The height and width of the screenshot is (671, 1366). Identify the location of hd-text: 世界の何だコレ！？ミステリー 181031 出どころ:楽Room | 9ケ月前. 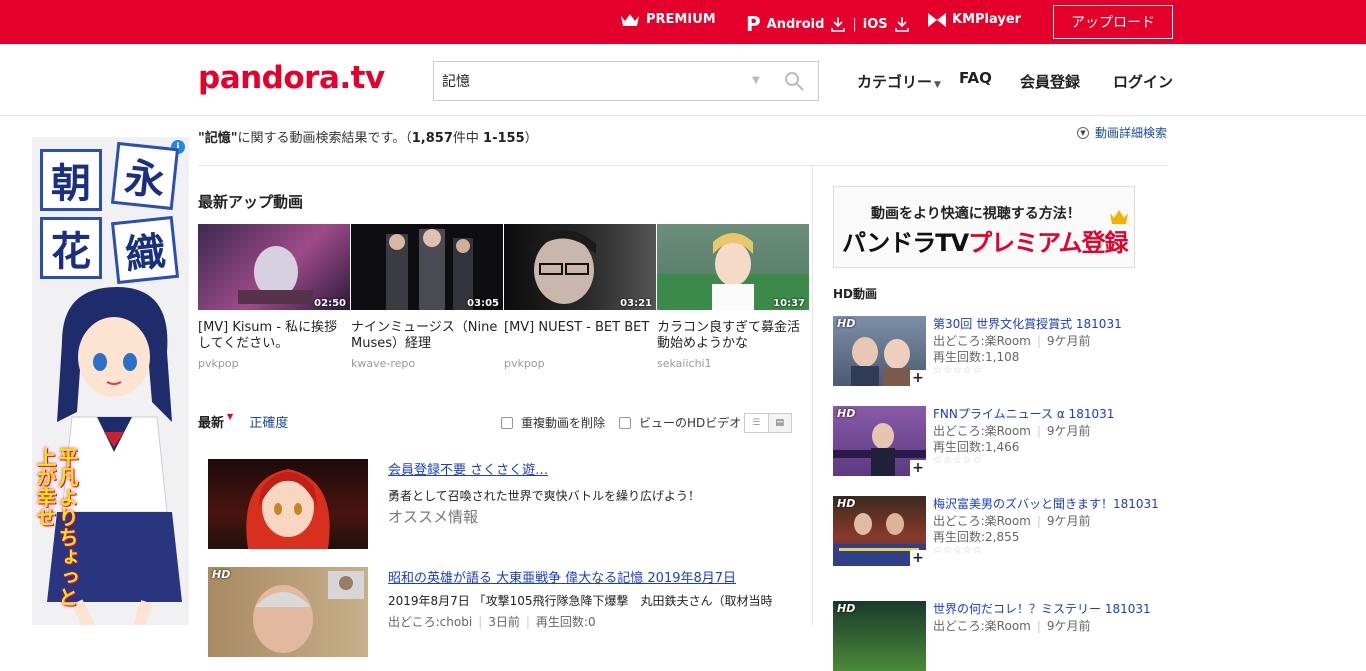
(1047, 617).